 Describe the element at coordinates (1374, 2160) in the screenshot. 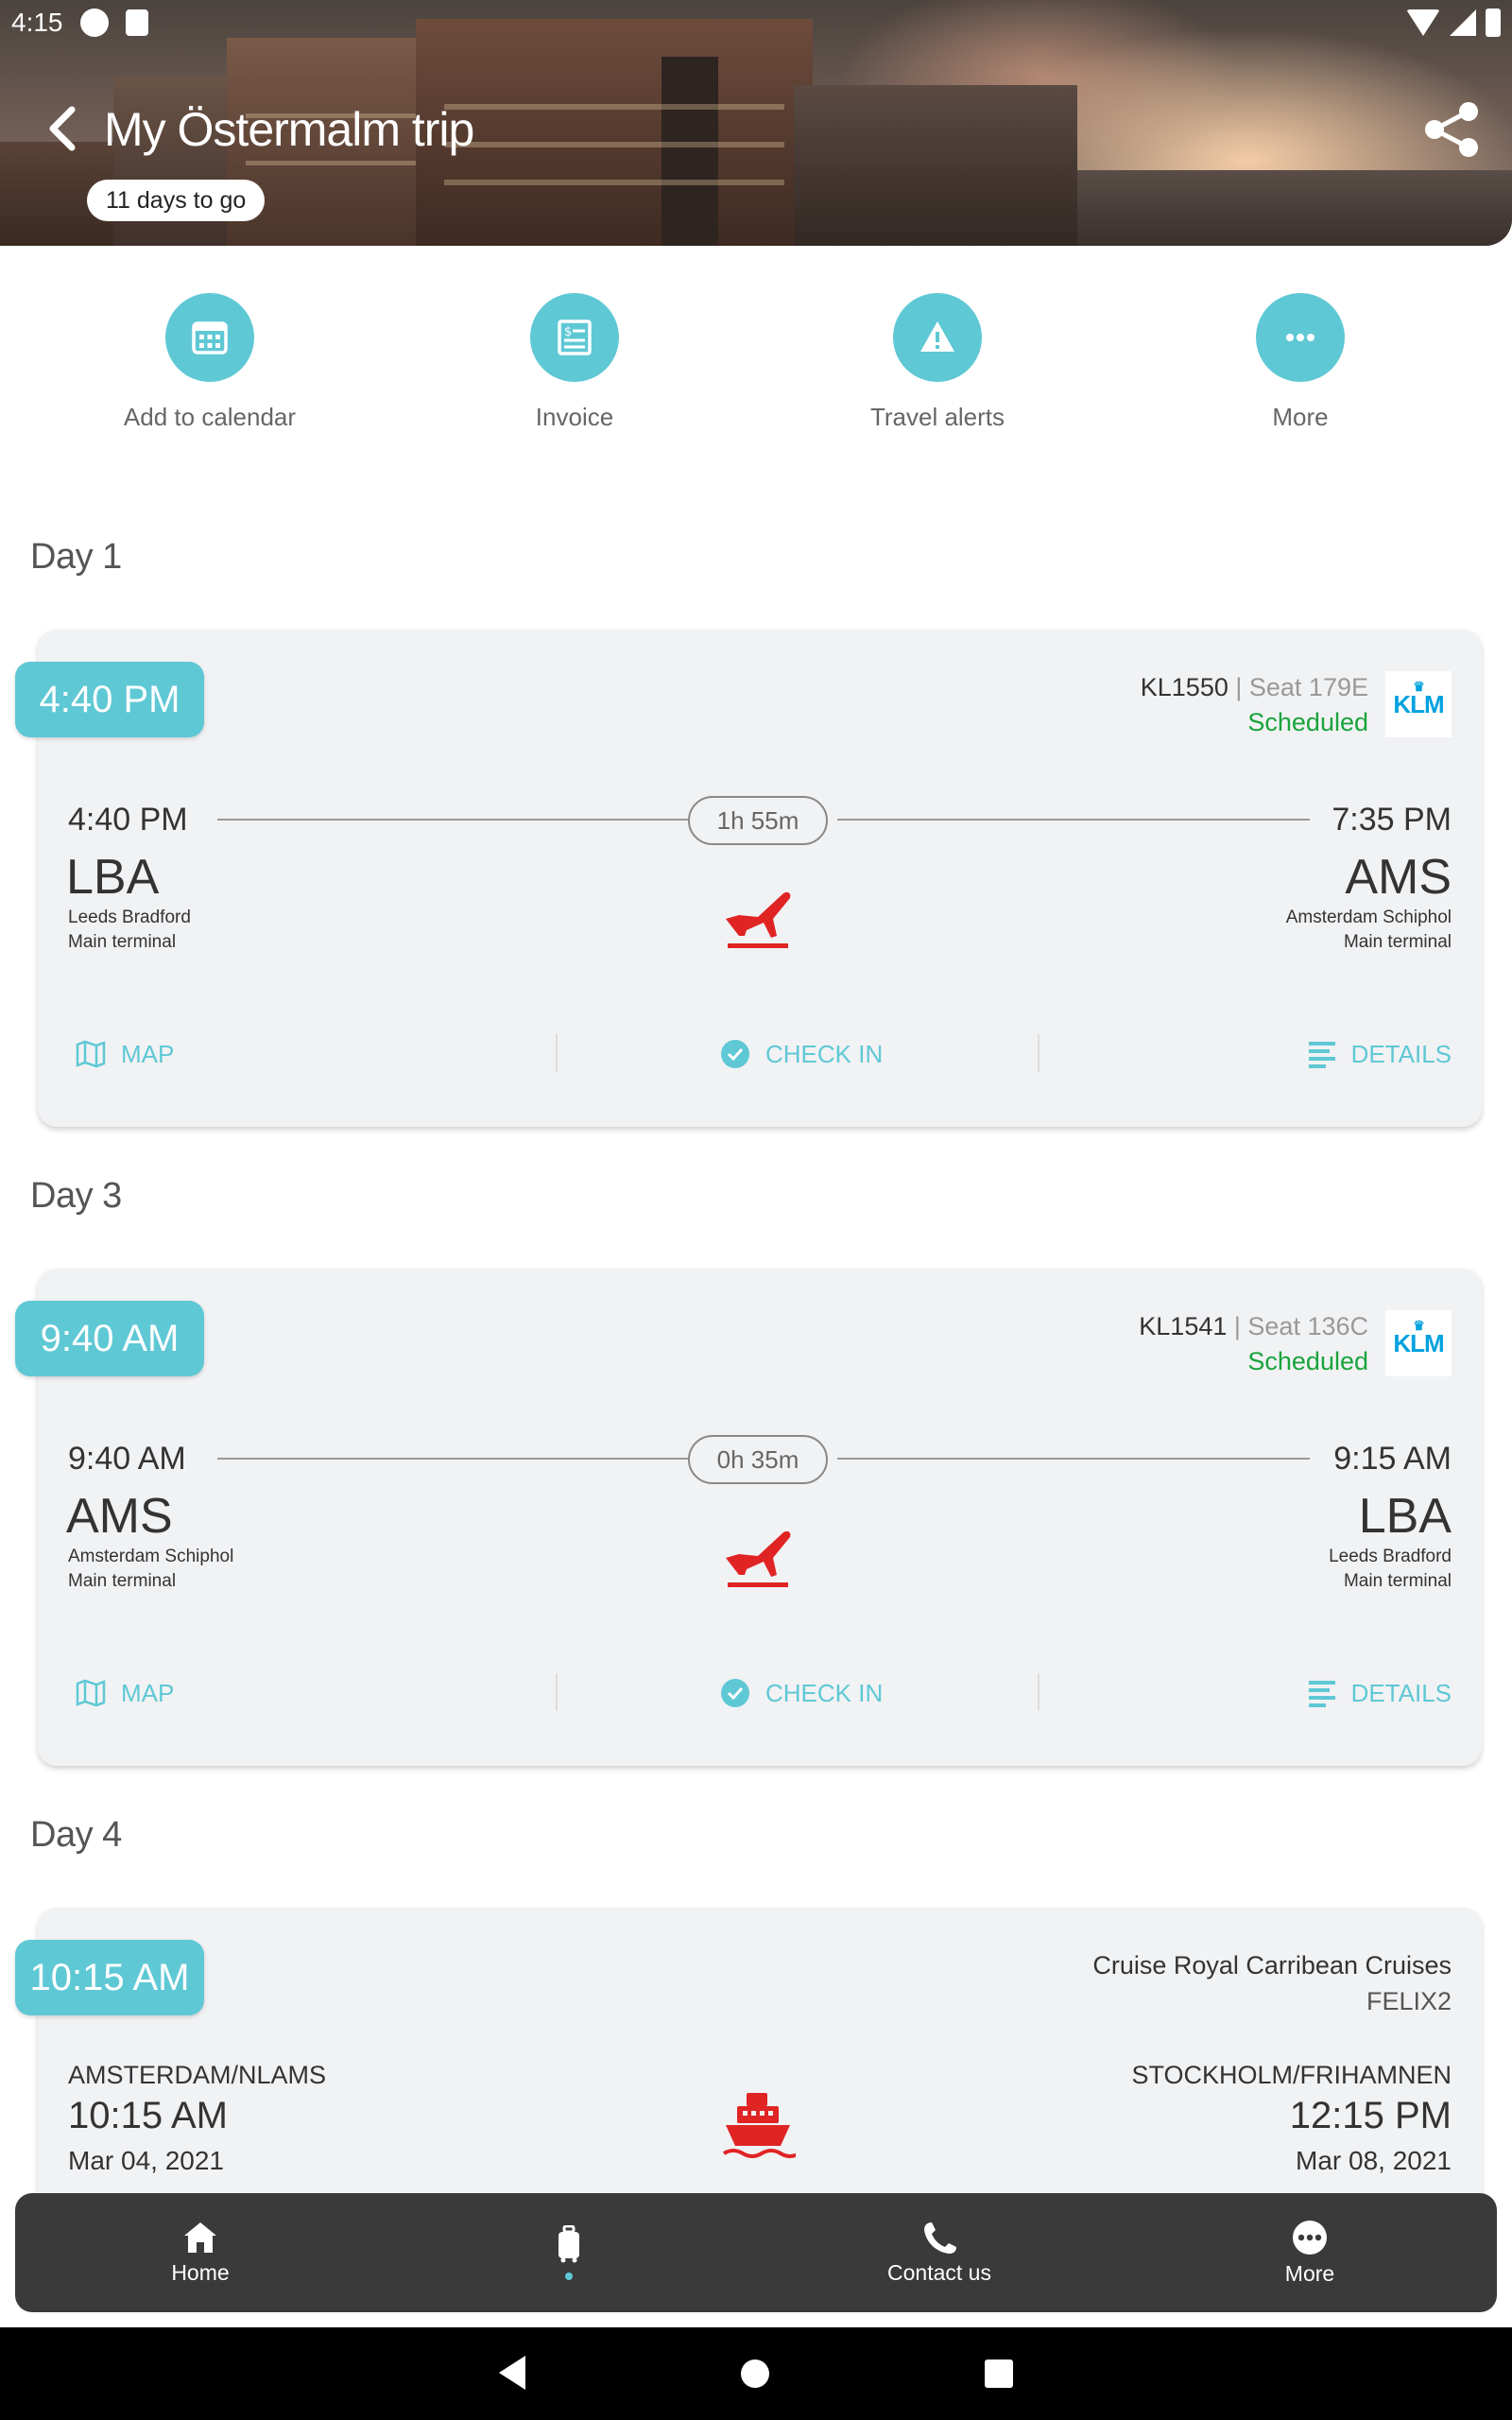

I see `arrival-date: Mar 08, 2021` at that location.